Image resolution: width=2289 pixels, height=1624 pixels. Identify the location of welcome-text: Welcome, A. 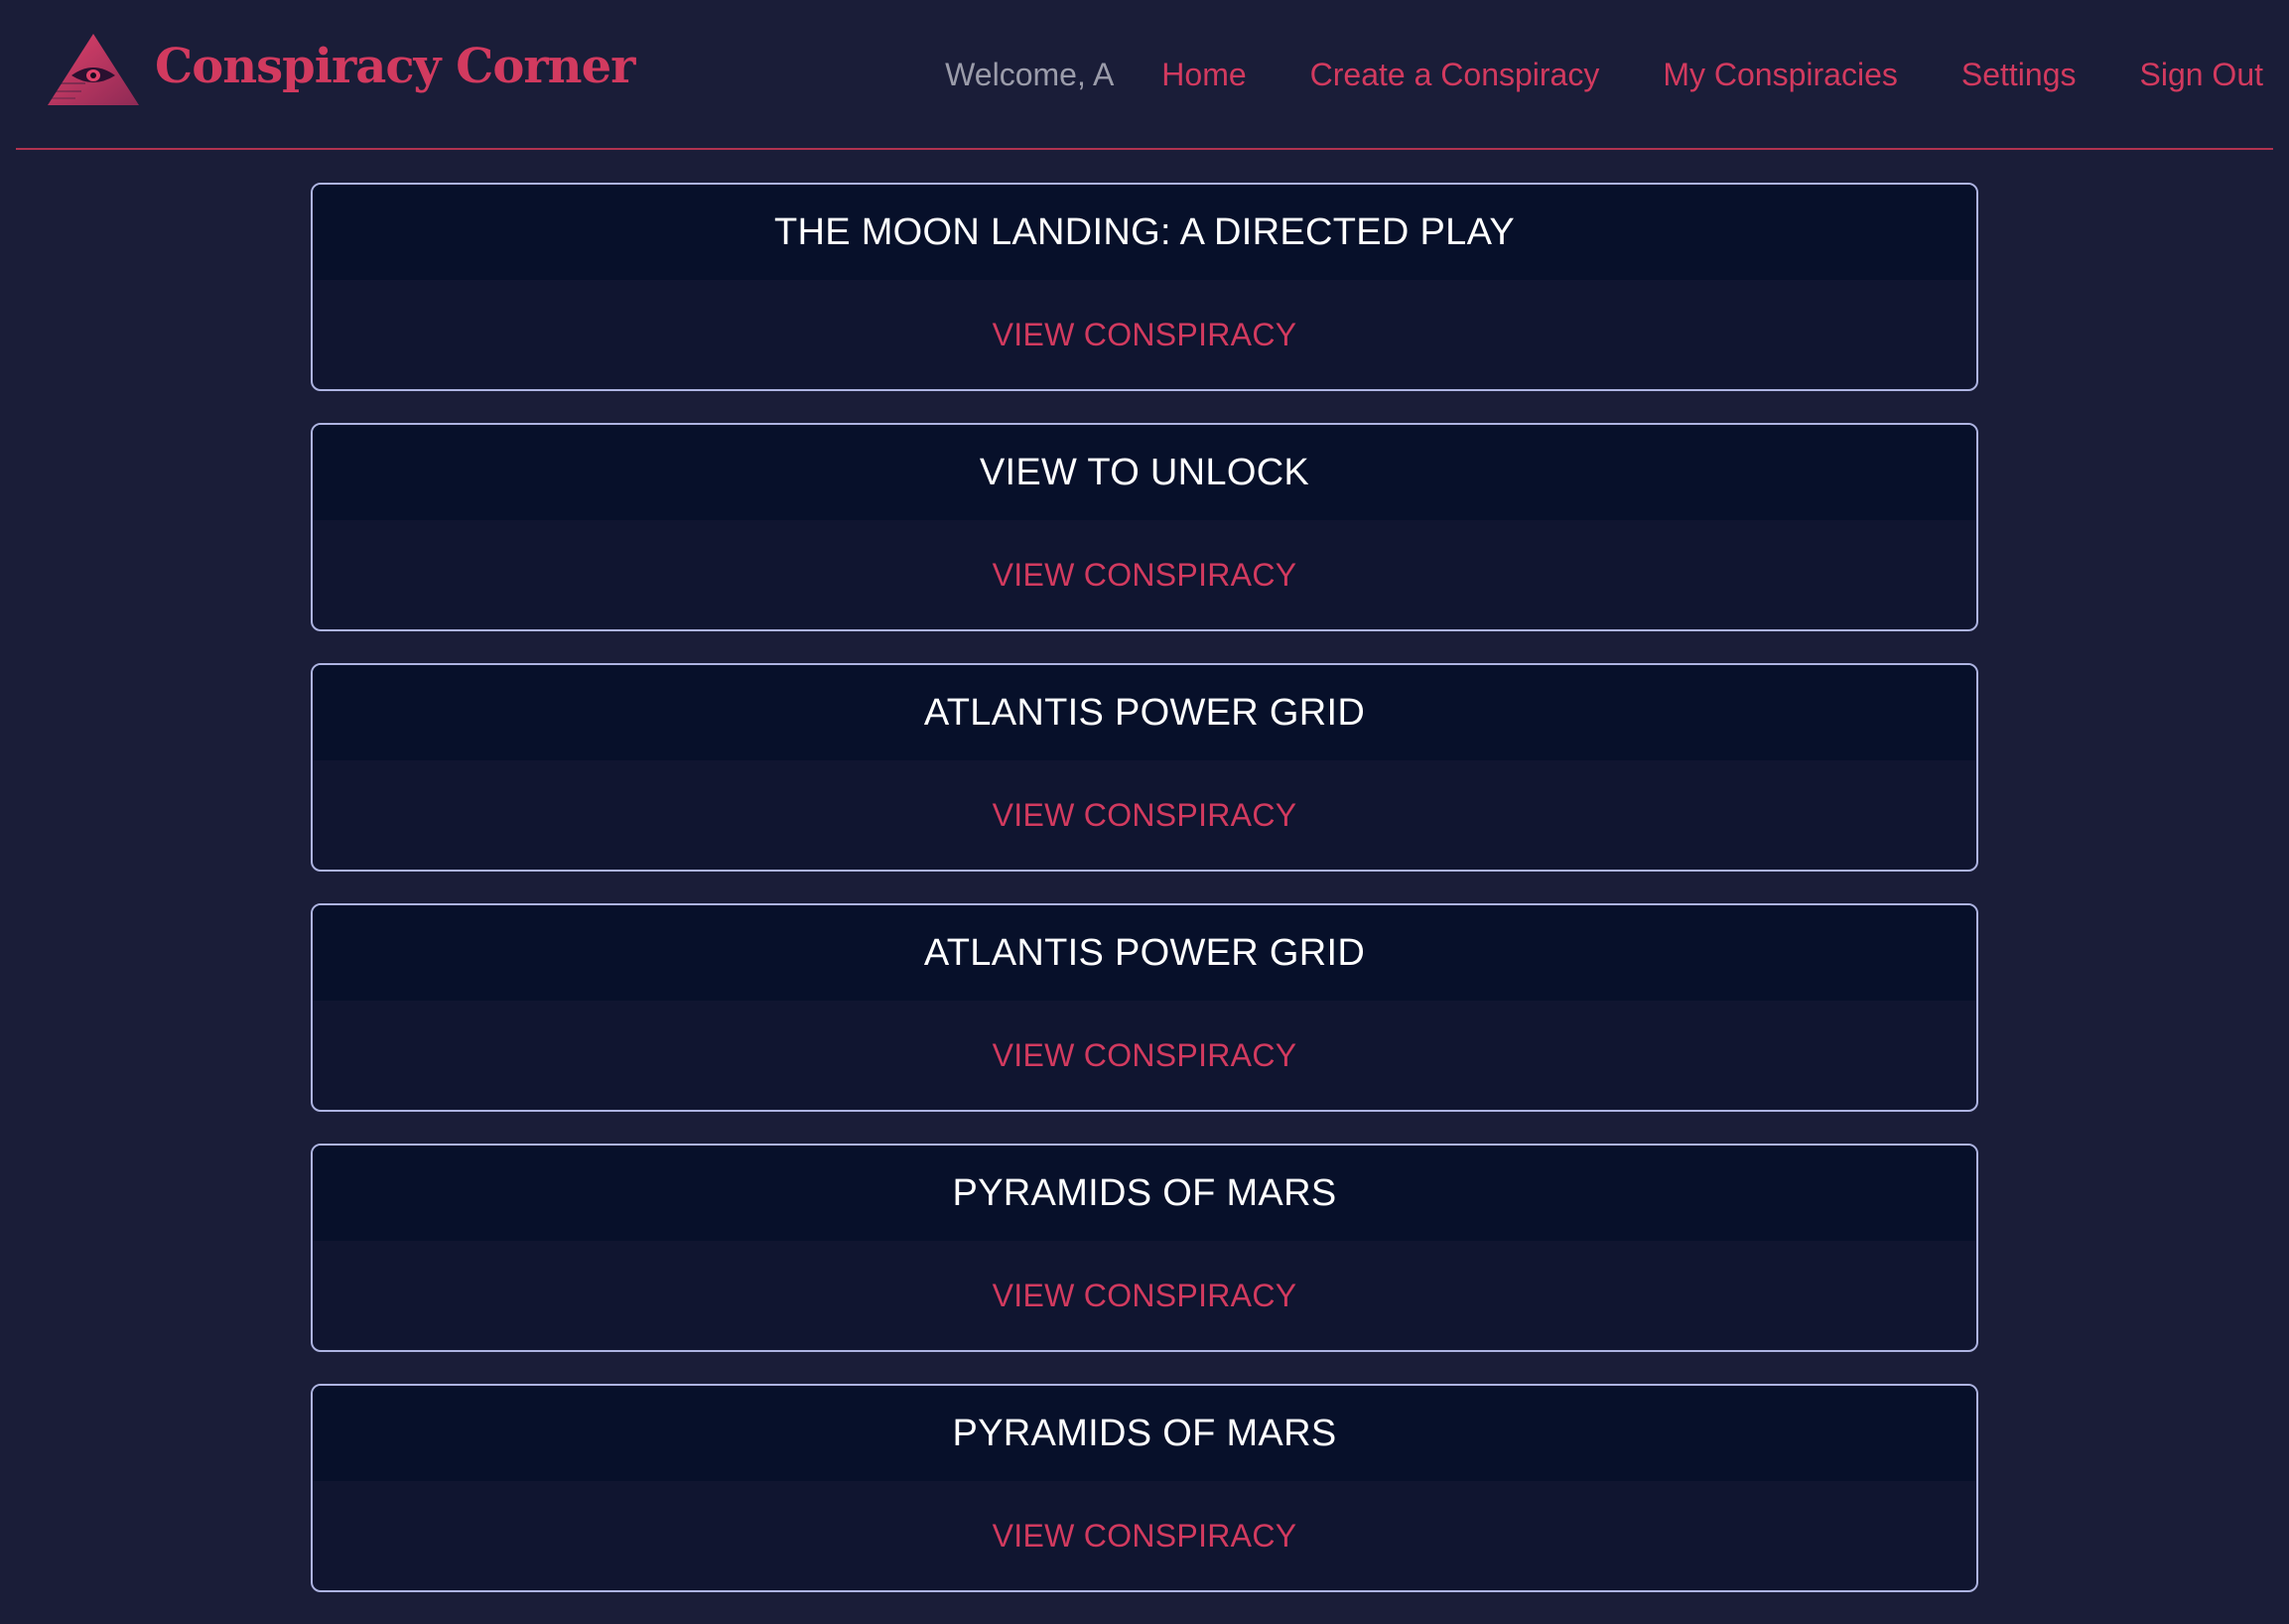
(1030, 74).